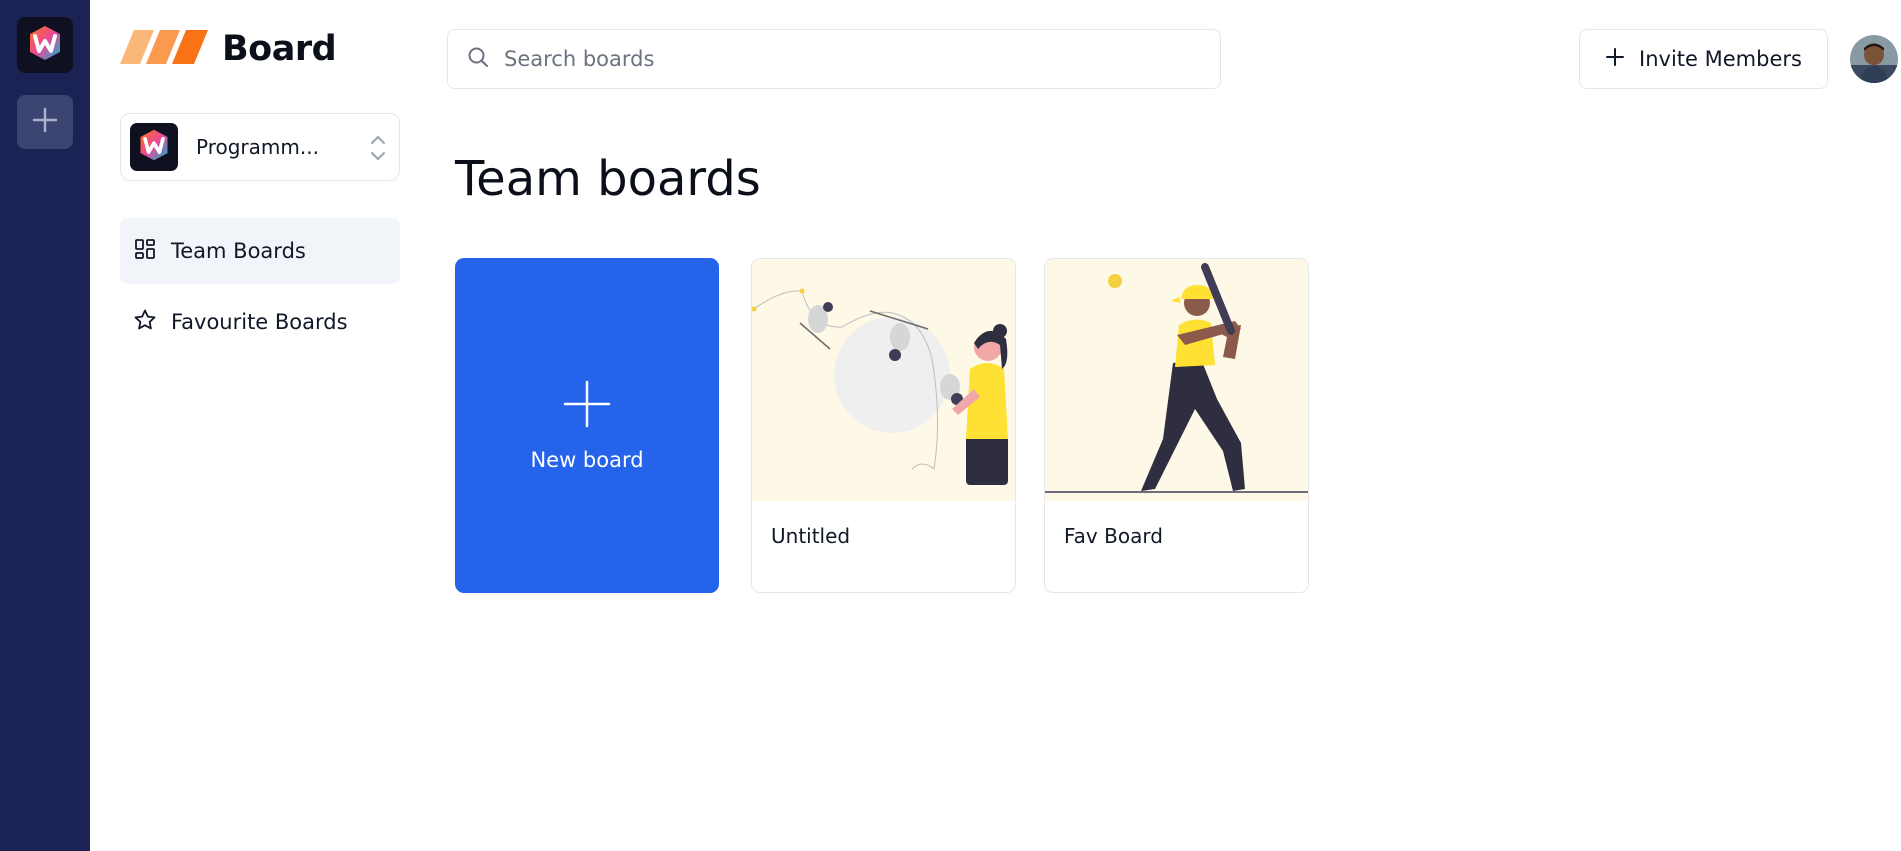  I want to click on app-title: Board, so click(279, 49).